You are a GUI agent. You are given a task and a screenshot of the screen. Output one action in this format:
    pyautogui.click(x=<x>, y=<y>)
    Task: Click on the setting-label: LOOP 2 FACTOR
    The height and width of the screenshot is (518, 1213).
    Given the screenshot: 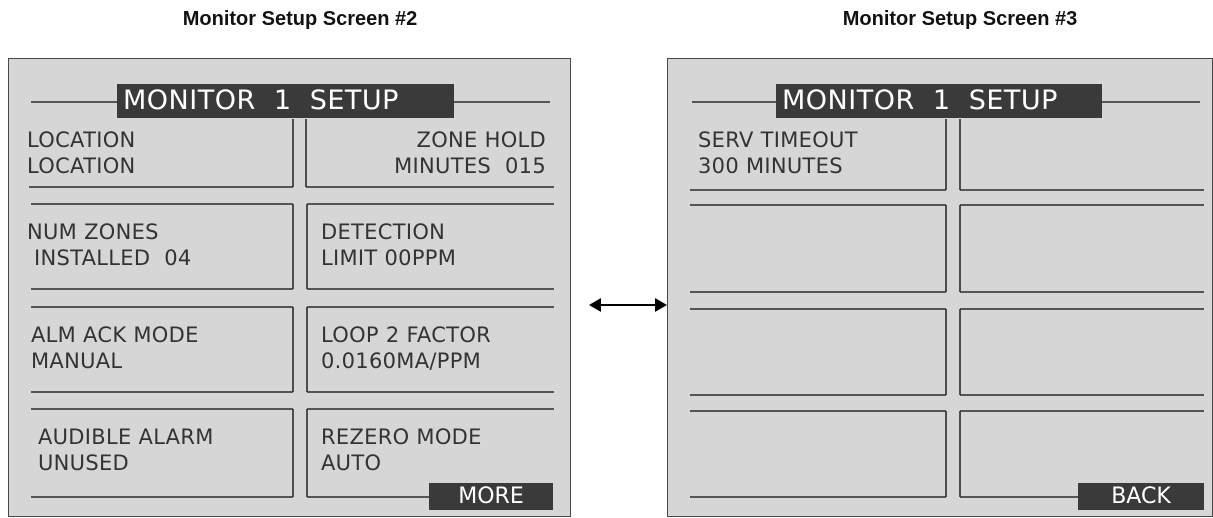 What is the action you would take?
    pyautogui.click(x=406, y=335)
    